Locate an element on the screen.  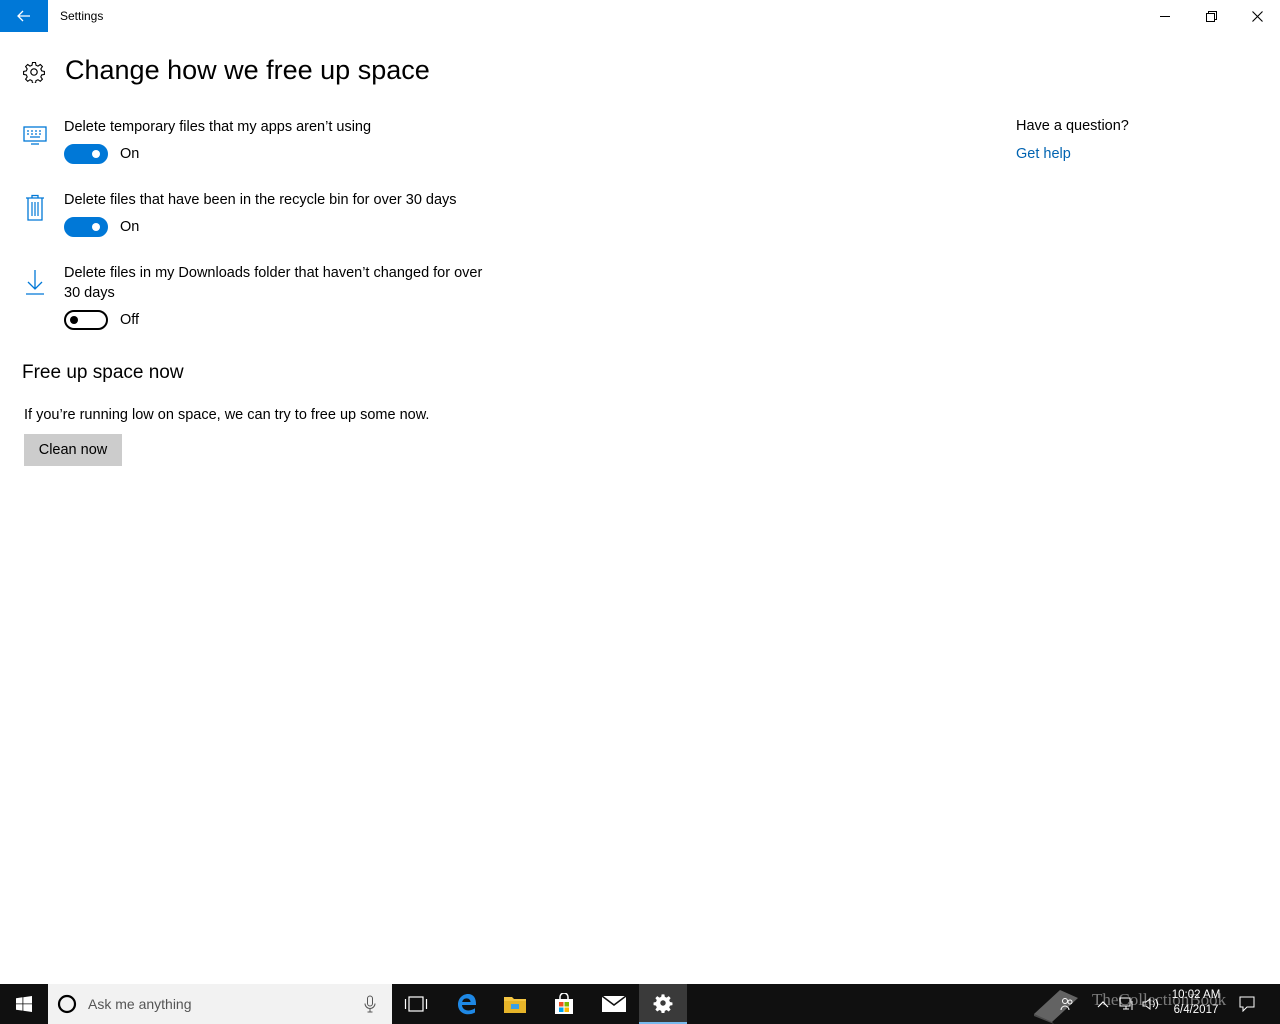
restore-icon is located at coordinates (1211, 16).